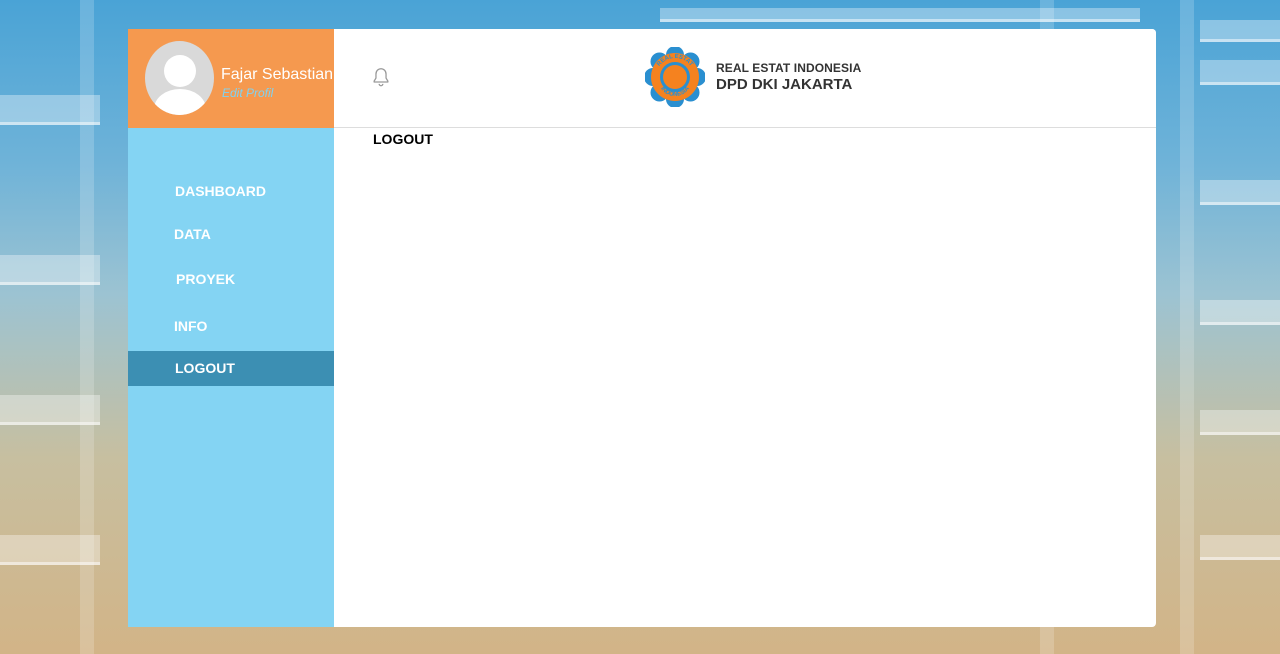 The height and width of the screenshot is (654, 1280). Describe the element at coordinates (231, 234) in the screenshot. I see `sidebar-item-data: DATA` at that location.